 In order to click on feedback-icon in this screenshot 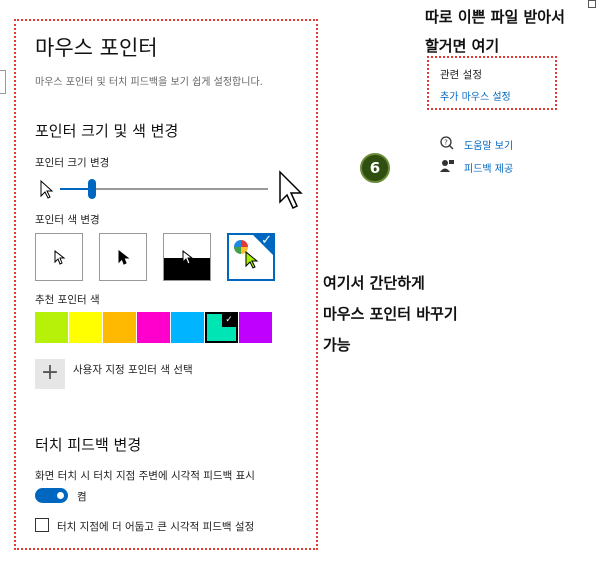, I will do `click(447, 166)`.